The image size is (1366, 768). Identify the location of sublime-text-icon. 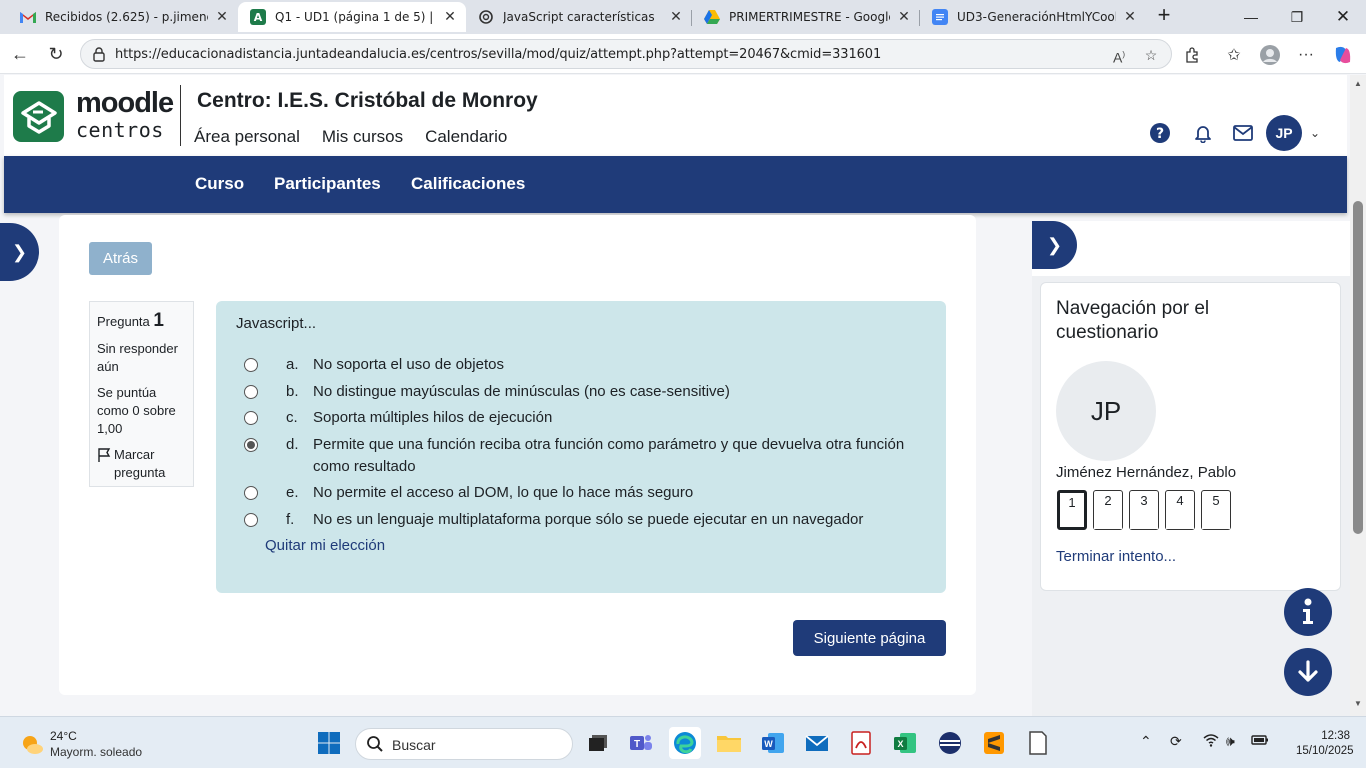
(994, 743).